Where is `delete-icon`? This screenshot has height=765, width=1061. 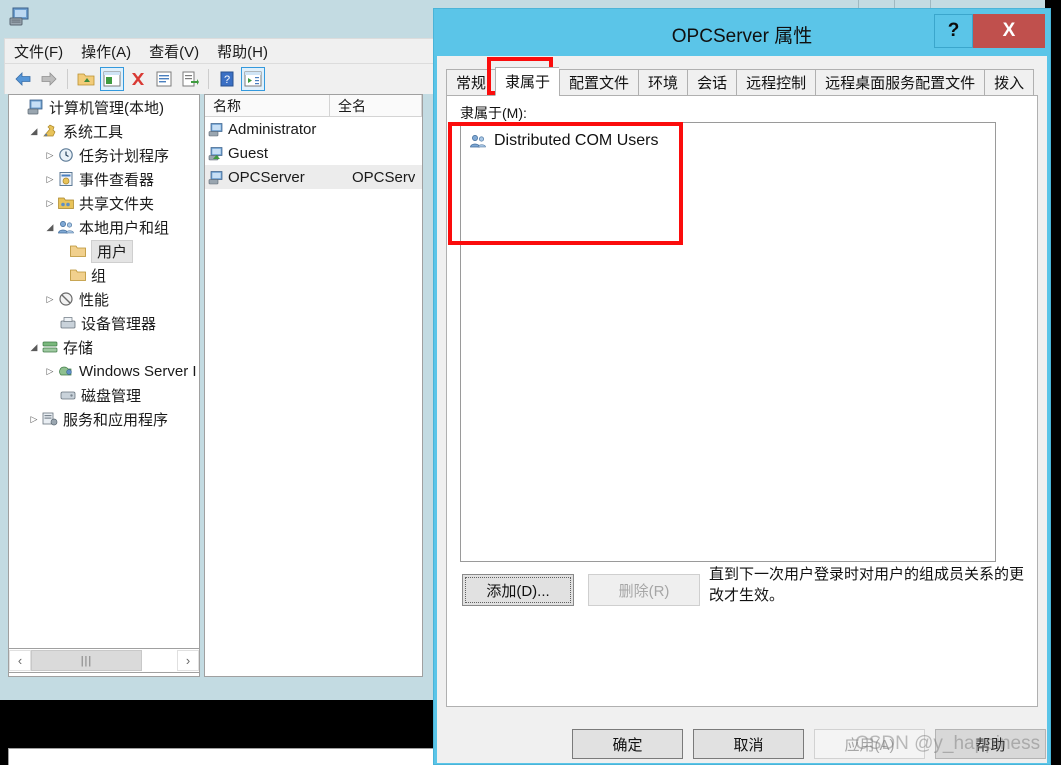 delete-icon is located at coordinates (138, 79).